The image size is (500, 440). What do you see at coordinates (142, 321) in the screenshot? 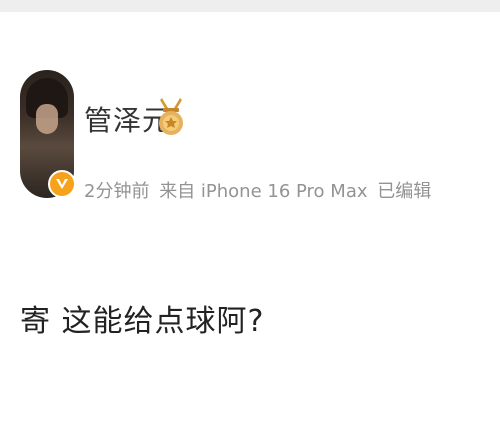
I see `post-text: 寄 这能给点球阿?` at bounding box center [142, 321].